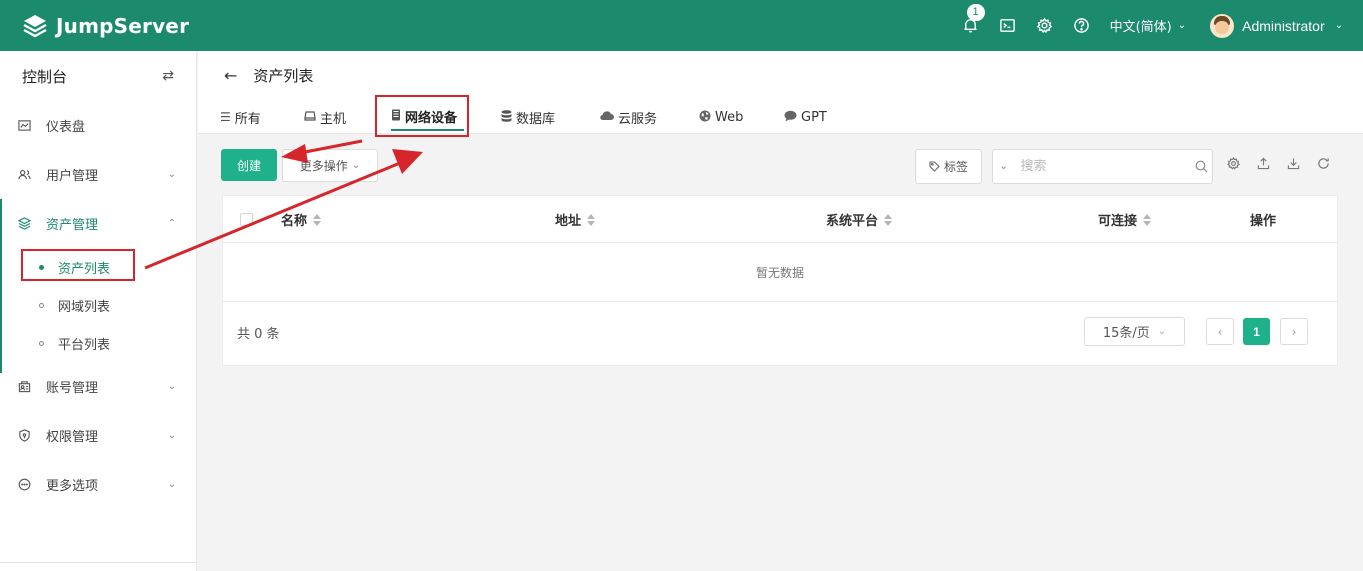 This screenshot has width=1363, height=571. I want to click on column-header-actions: 操作, so click(1263, 219).